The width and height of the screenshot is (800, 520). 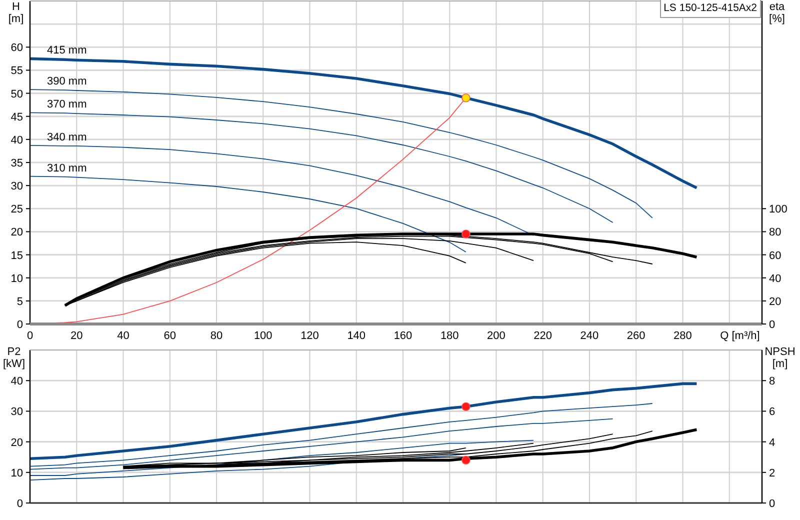 What do you see at coordinates (67, 82) in the screenshot?
I see `curve-label: 390 mm` at bounding box center [67, 82].